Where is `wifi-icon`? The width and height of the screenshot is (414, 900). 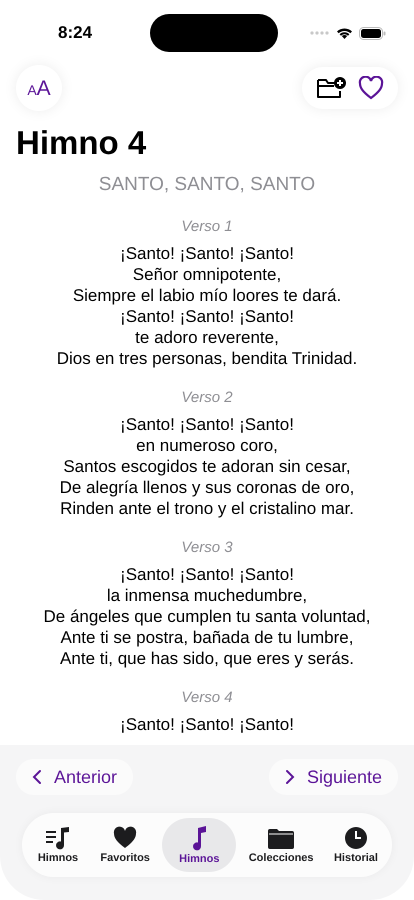
wifi-icon is located at coordinates (344, 33).